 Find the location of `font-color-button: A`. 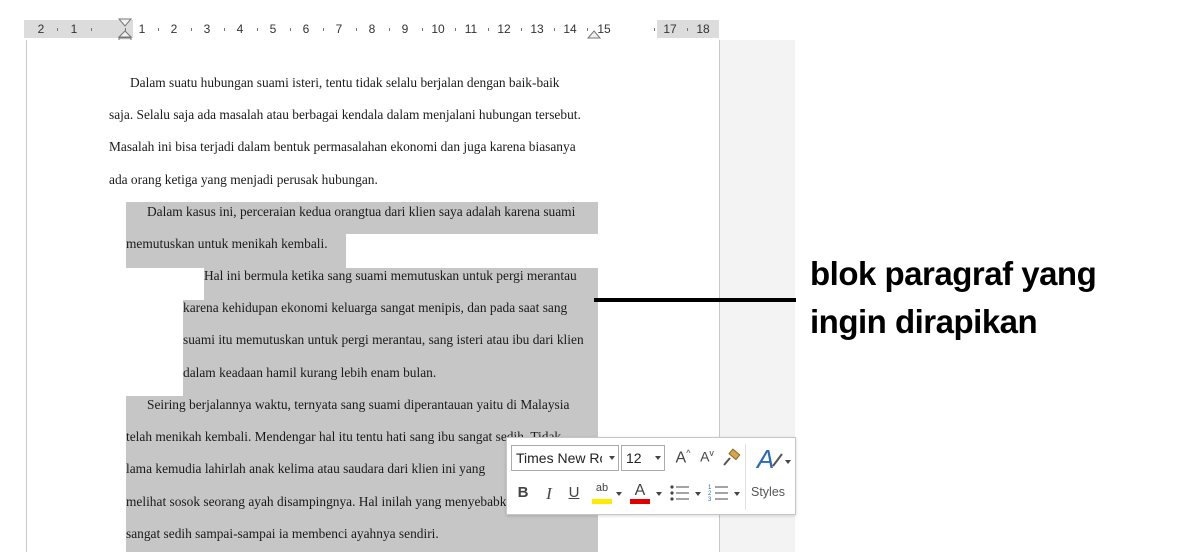

font-color-button: A is located at coordinates (640, 493).